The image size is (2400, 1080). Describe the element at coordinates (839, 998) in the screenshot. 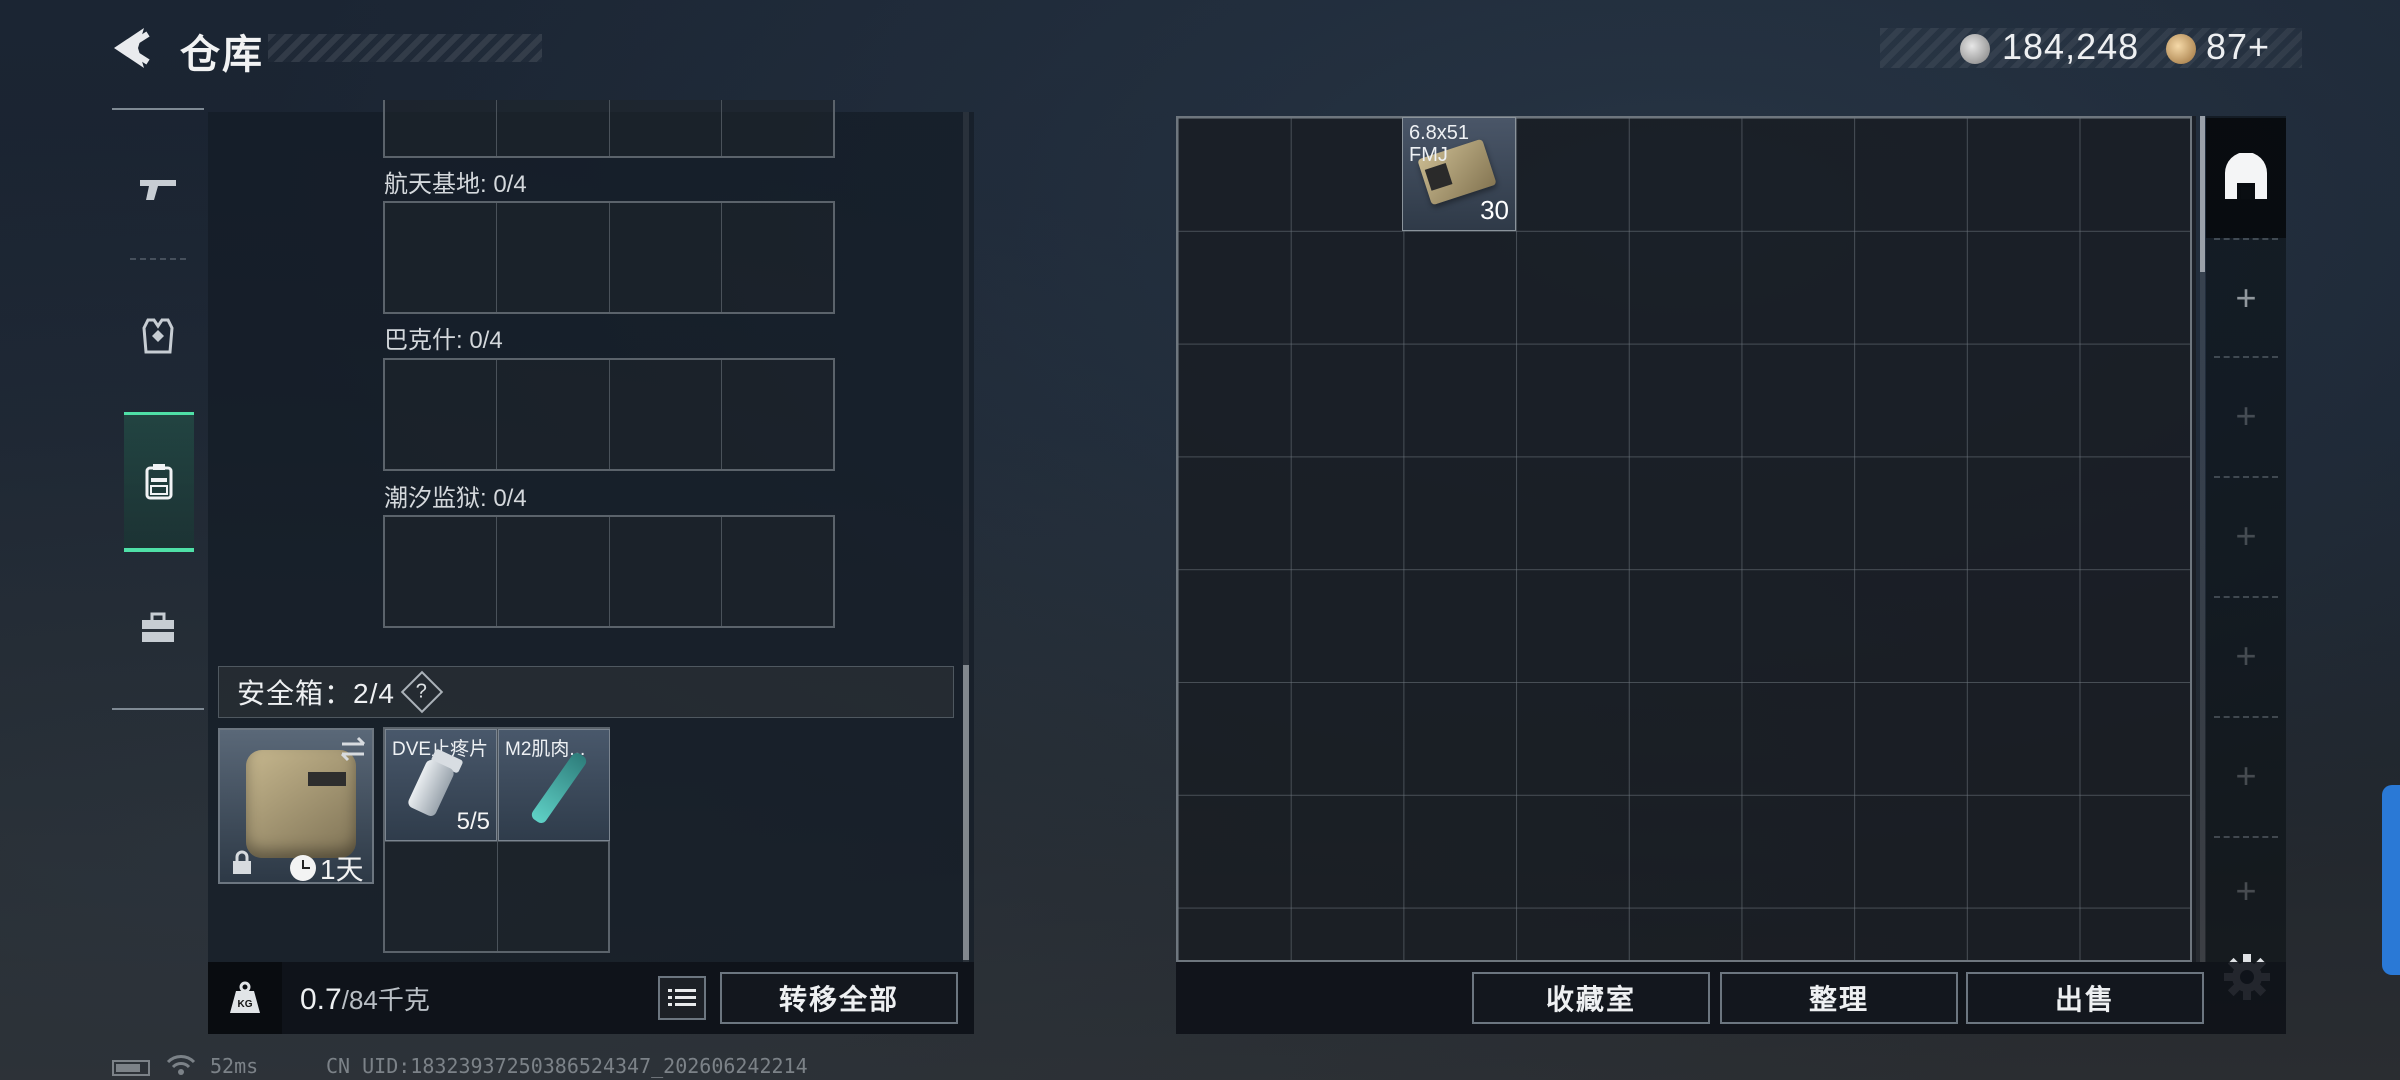

I see `transfer-all-button: 转移全部` at that location.